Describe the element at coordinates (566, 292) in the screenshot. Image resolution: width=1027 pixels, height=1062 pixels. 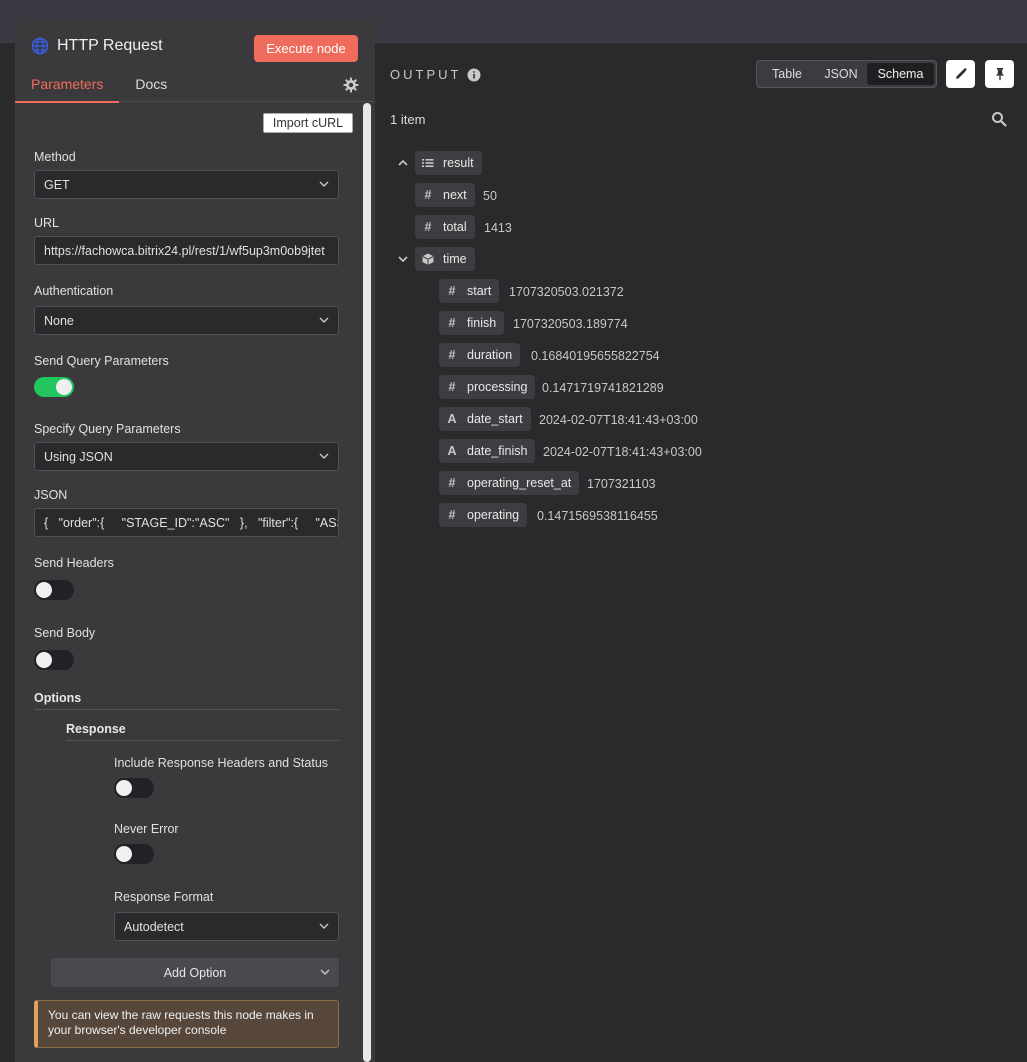
I see `schema-value: 1707320503.021372` at that location.